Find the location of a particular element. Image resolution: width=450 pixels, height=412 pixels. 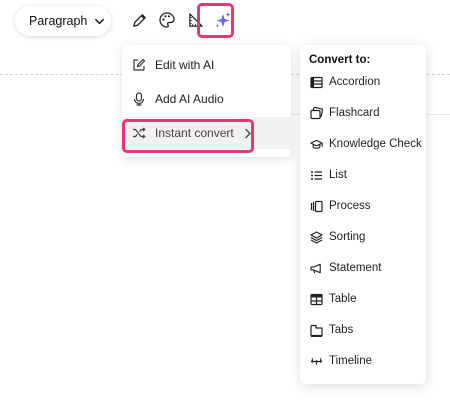

flashcard-icon is located at coordinates (316, 113).